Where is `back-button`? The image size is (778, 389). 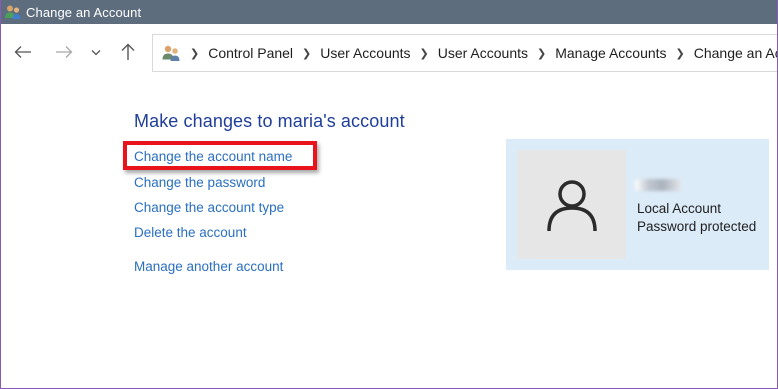
back-button is located at coordinates (23, 52).